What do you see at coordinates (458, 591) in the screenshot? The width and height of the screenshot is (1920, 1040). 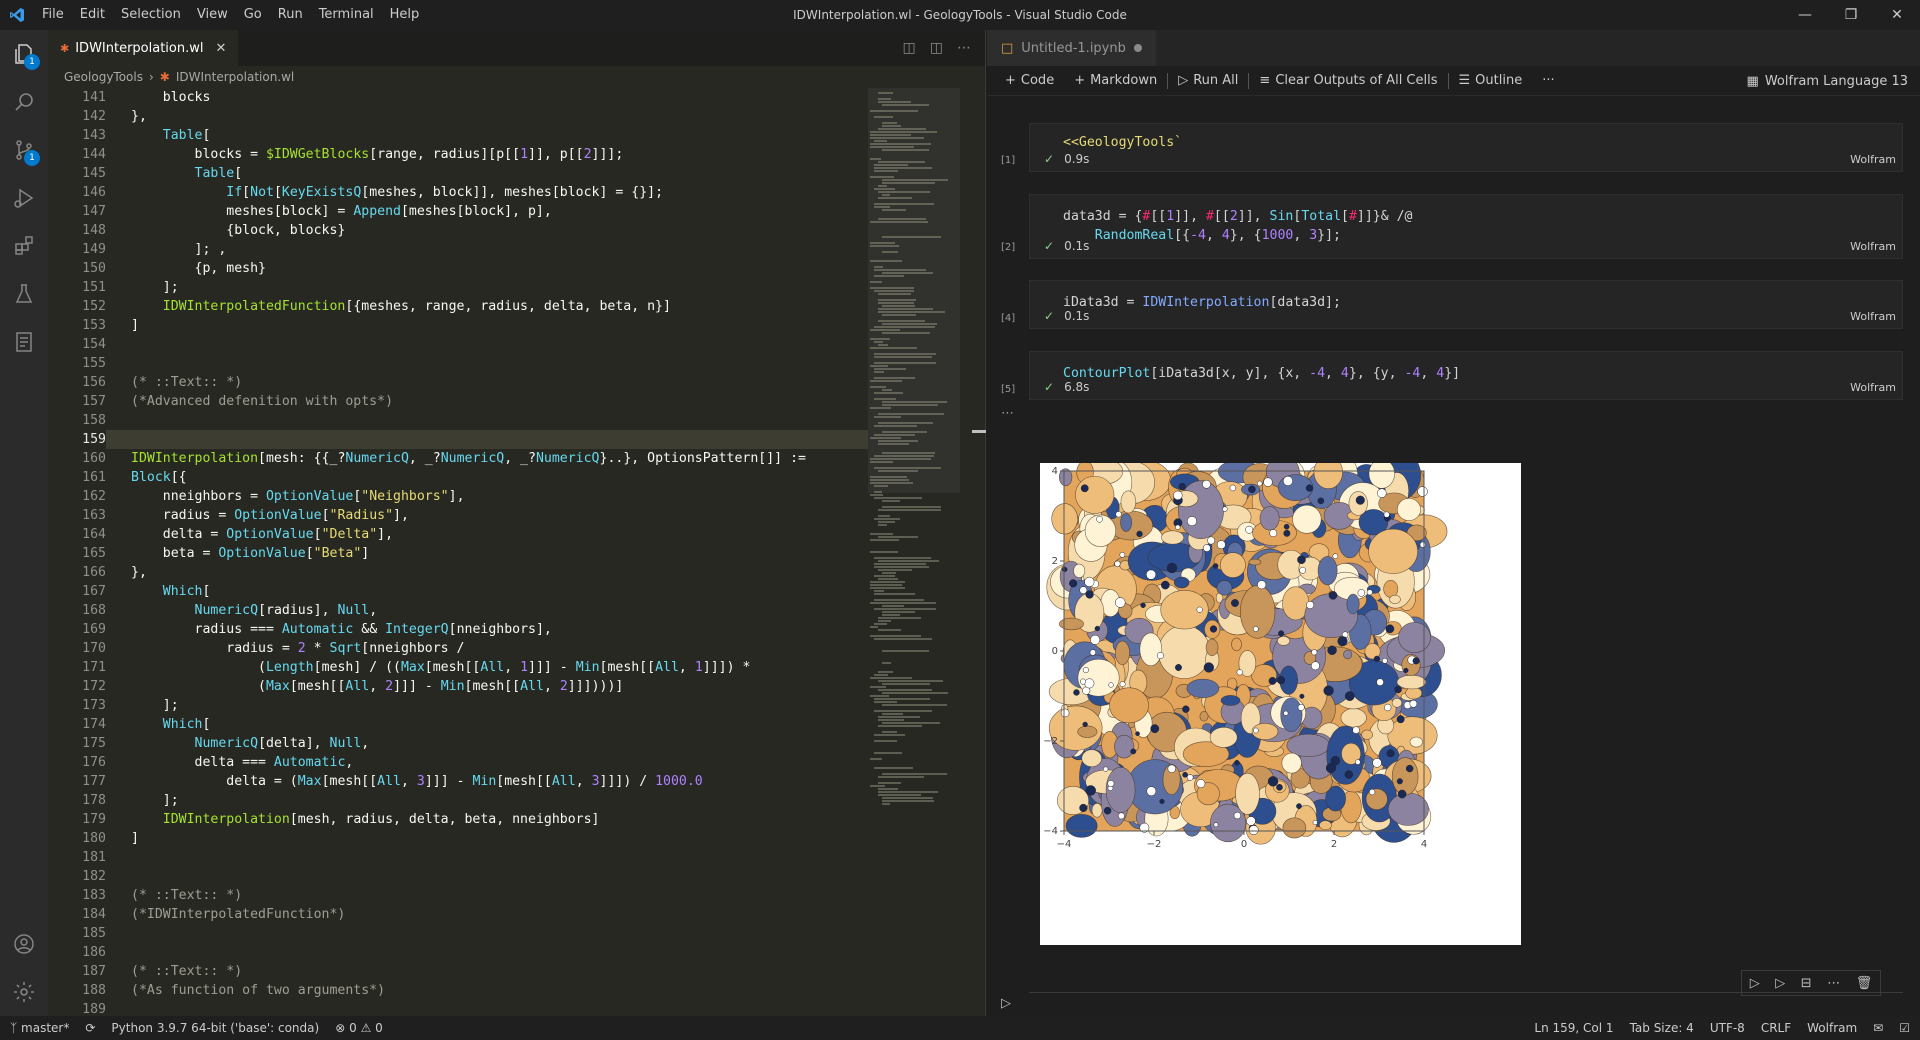 I see `code-line: 167 Which[` at bounding box center [458, 591].